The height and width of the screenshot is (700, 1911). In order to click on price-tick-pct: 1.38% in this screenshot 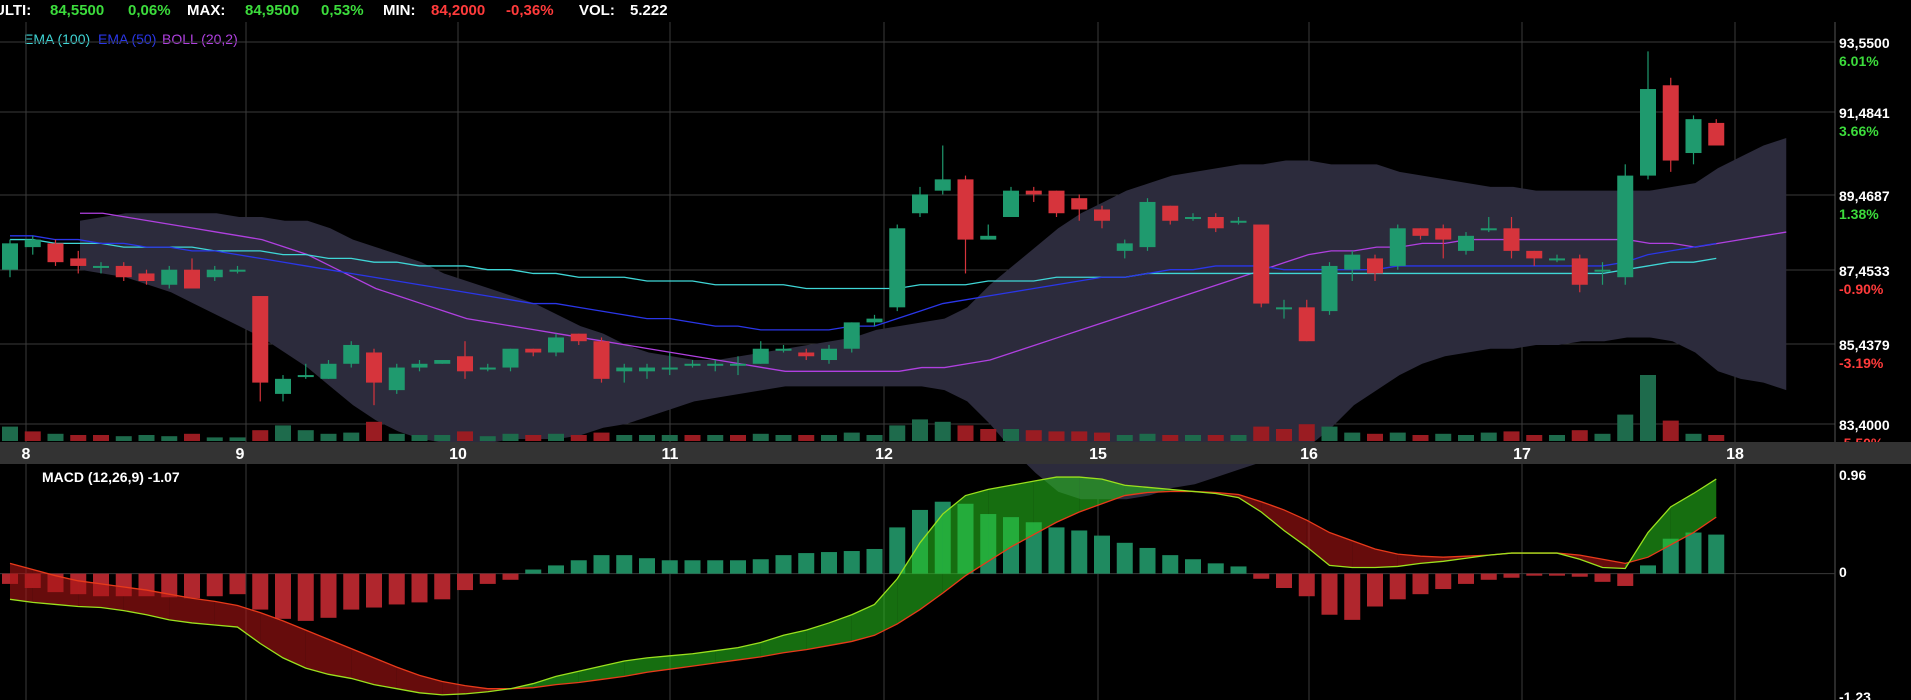, I will do `click(1859, 214)`.